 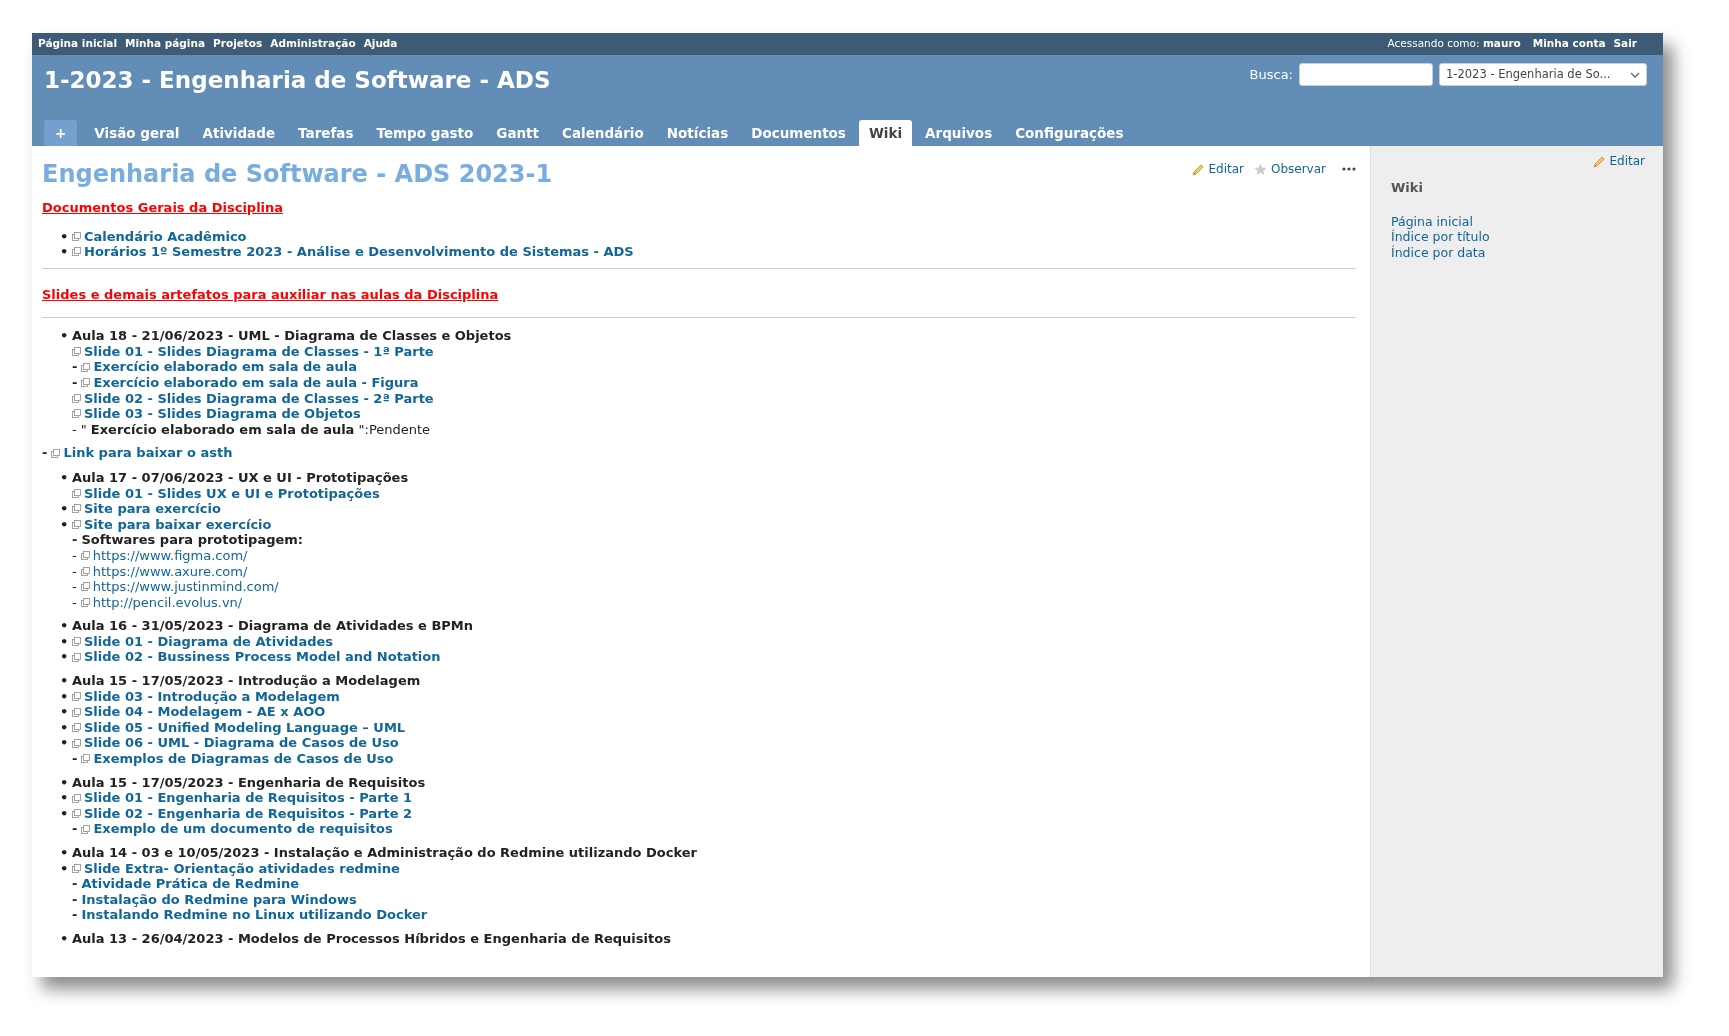 I want to click on wiki-link: Slide 04 - Modelagem - AE x AOO, so click(x=205, y=712).